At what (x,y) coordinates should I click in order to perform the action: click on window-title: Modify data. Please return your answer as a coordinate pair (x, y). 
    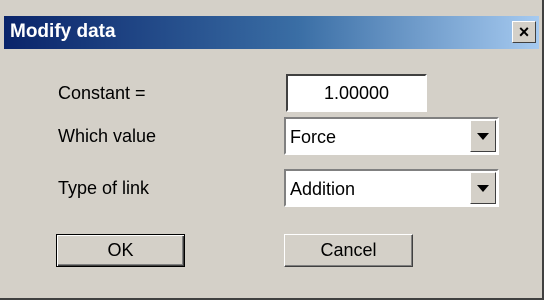
    Looking at the image, I should click on (63, 31).